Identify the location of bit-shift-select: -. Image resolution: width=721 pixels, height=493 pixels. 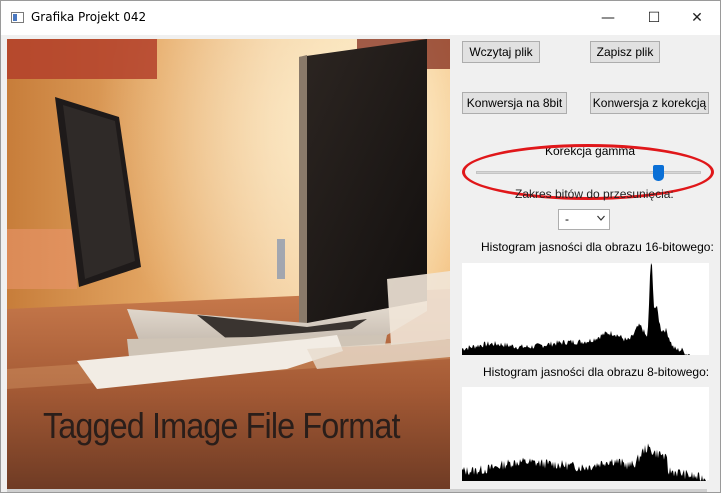
(584, 219).